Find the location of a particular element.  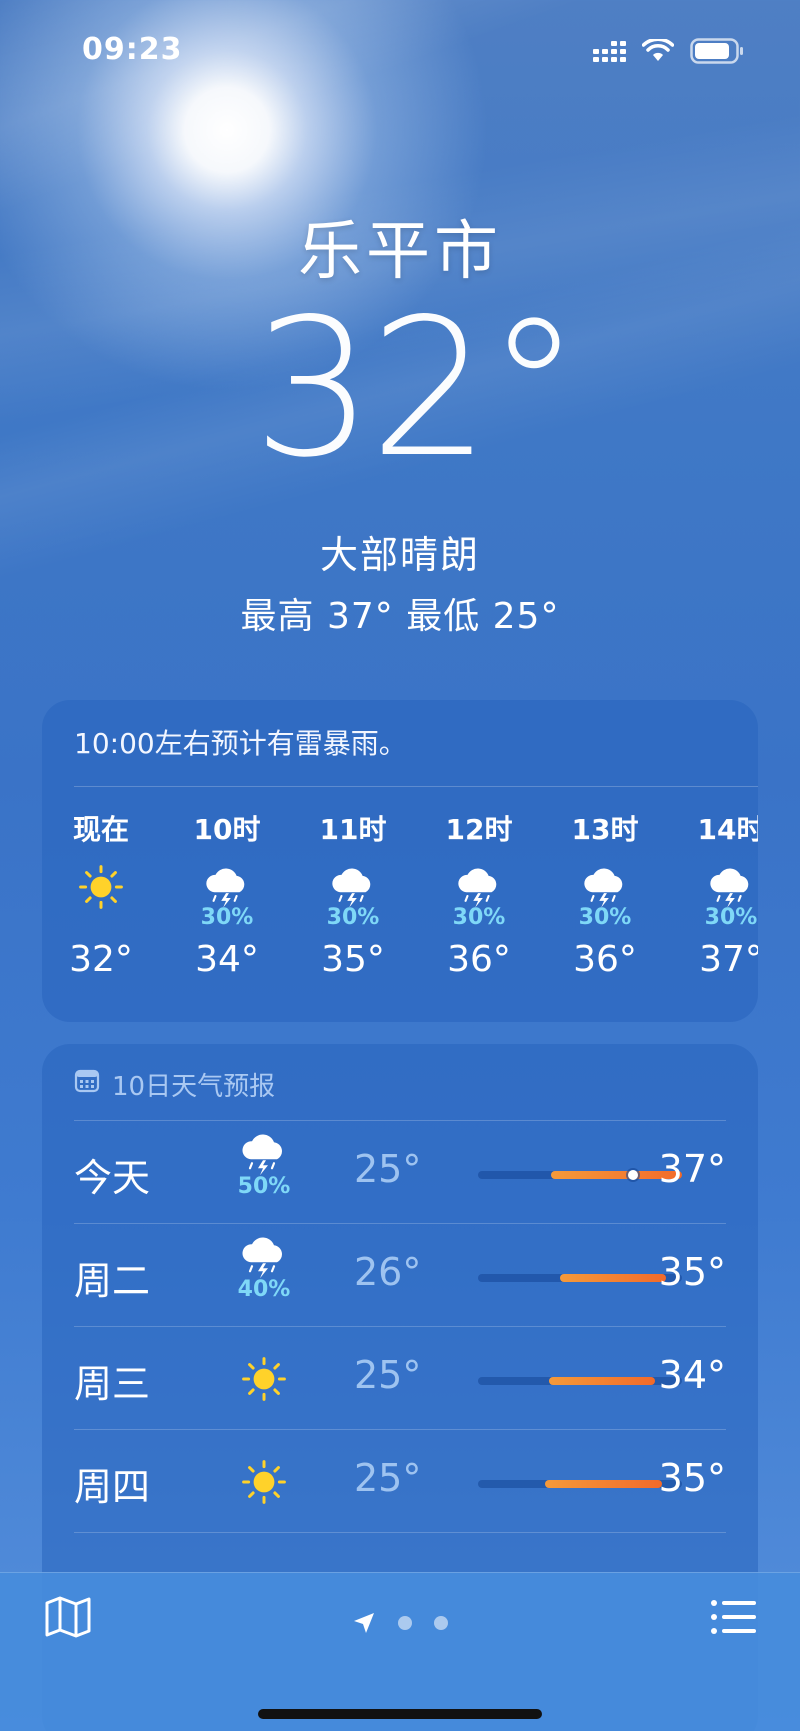

row-divider is located at coordinates (400, 1532).